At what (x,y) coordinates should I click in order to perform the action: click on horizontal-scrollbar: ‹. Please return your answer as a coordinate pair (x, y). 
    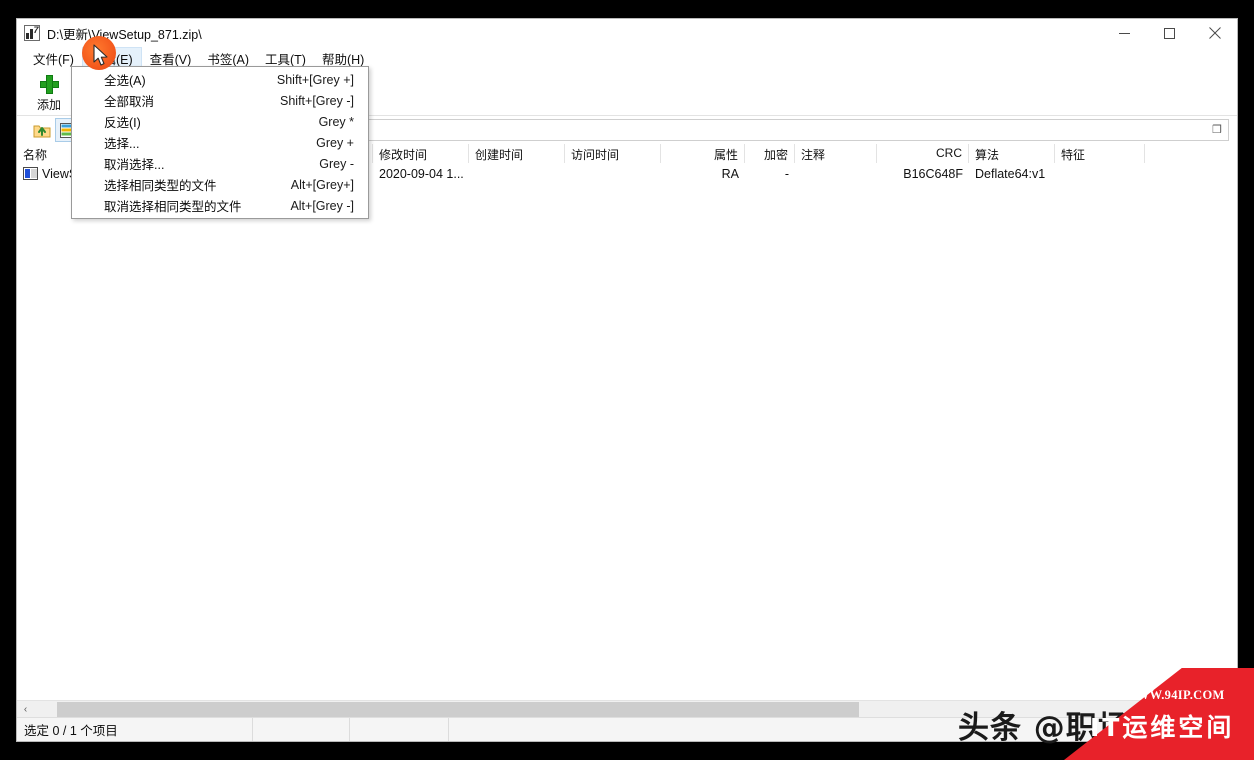
    Looking at the image, I should click on (627, 709).